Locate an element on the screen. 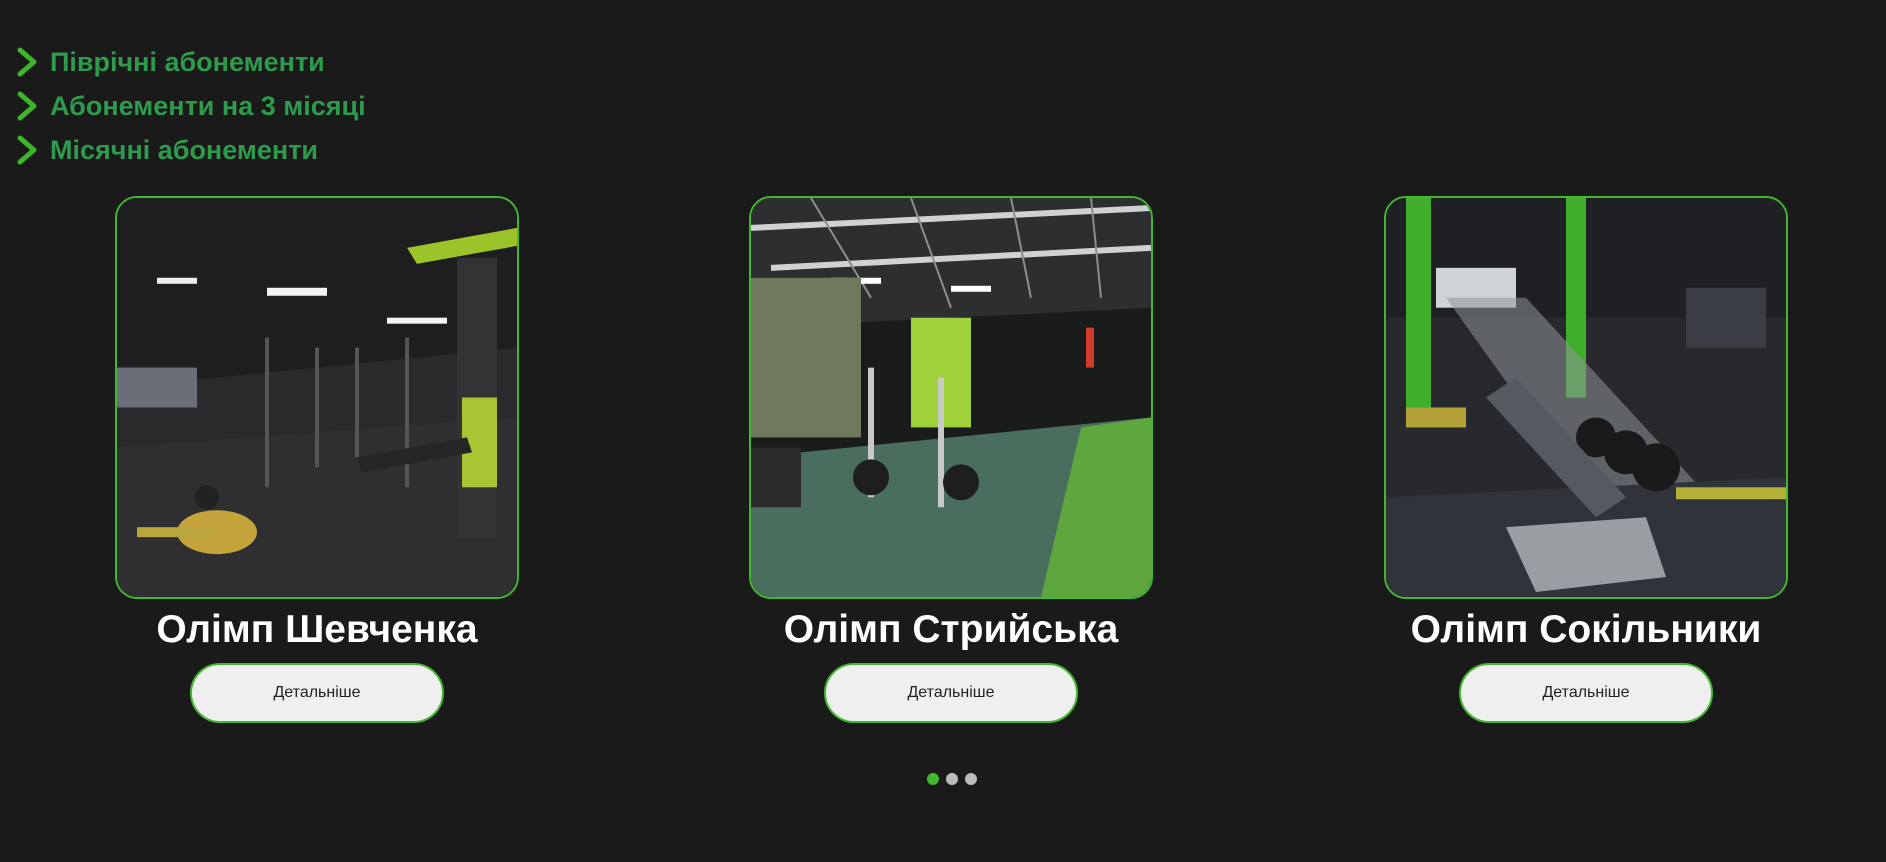 Image resolution: width=1886 pixels, height=862 pixels. plan-item-monthly: Місячні абонементи is located at coordinates (191, 150).